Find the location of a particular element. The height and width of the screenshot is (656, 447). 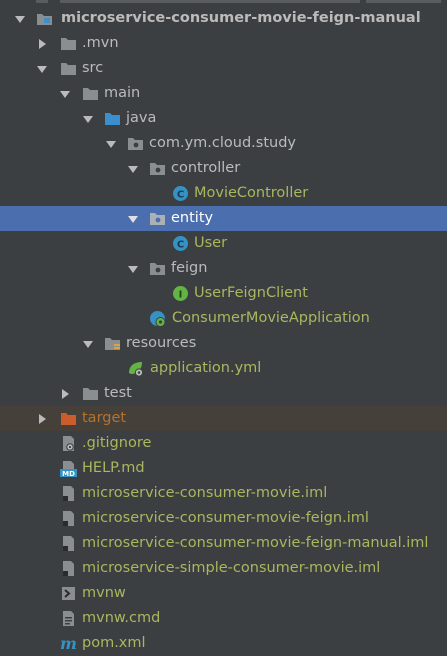

maven-pom-icon: m is located at coordinates (68, 643).